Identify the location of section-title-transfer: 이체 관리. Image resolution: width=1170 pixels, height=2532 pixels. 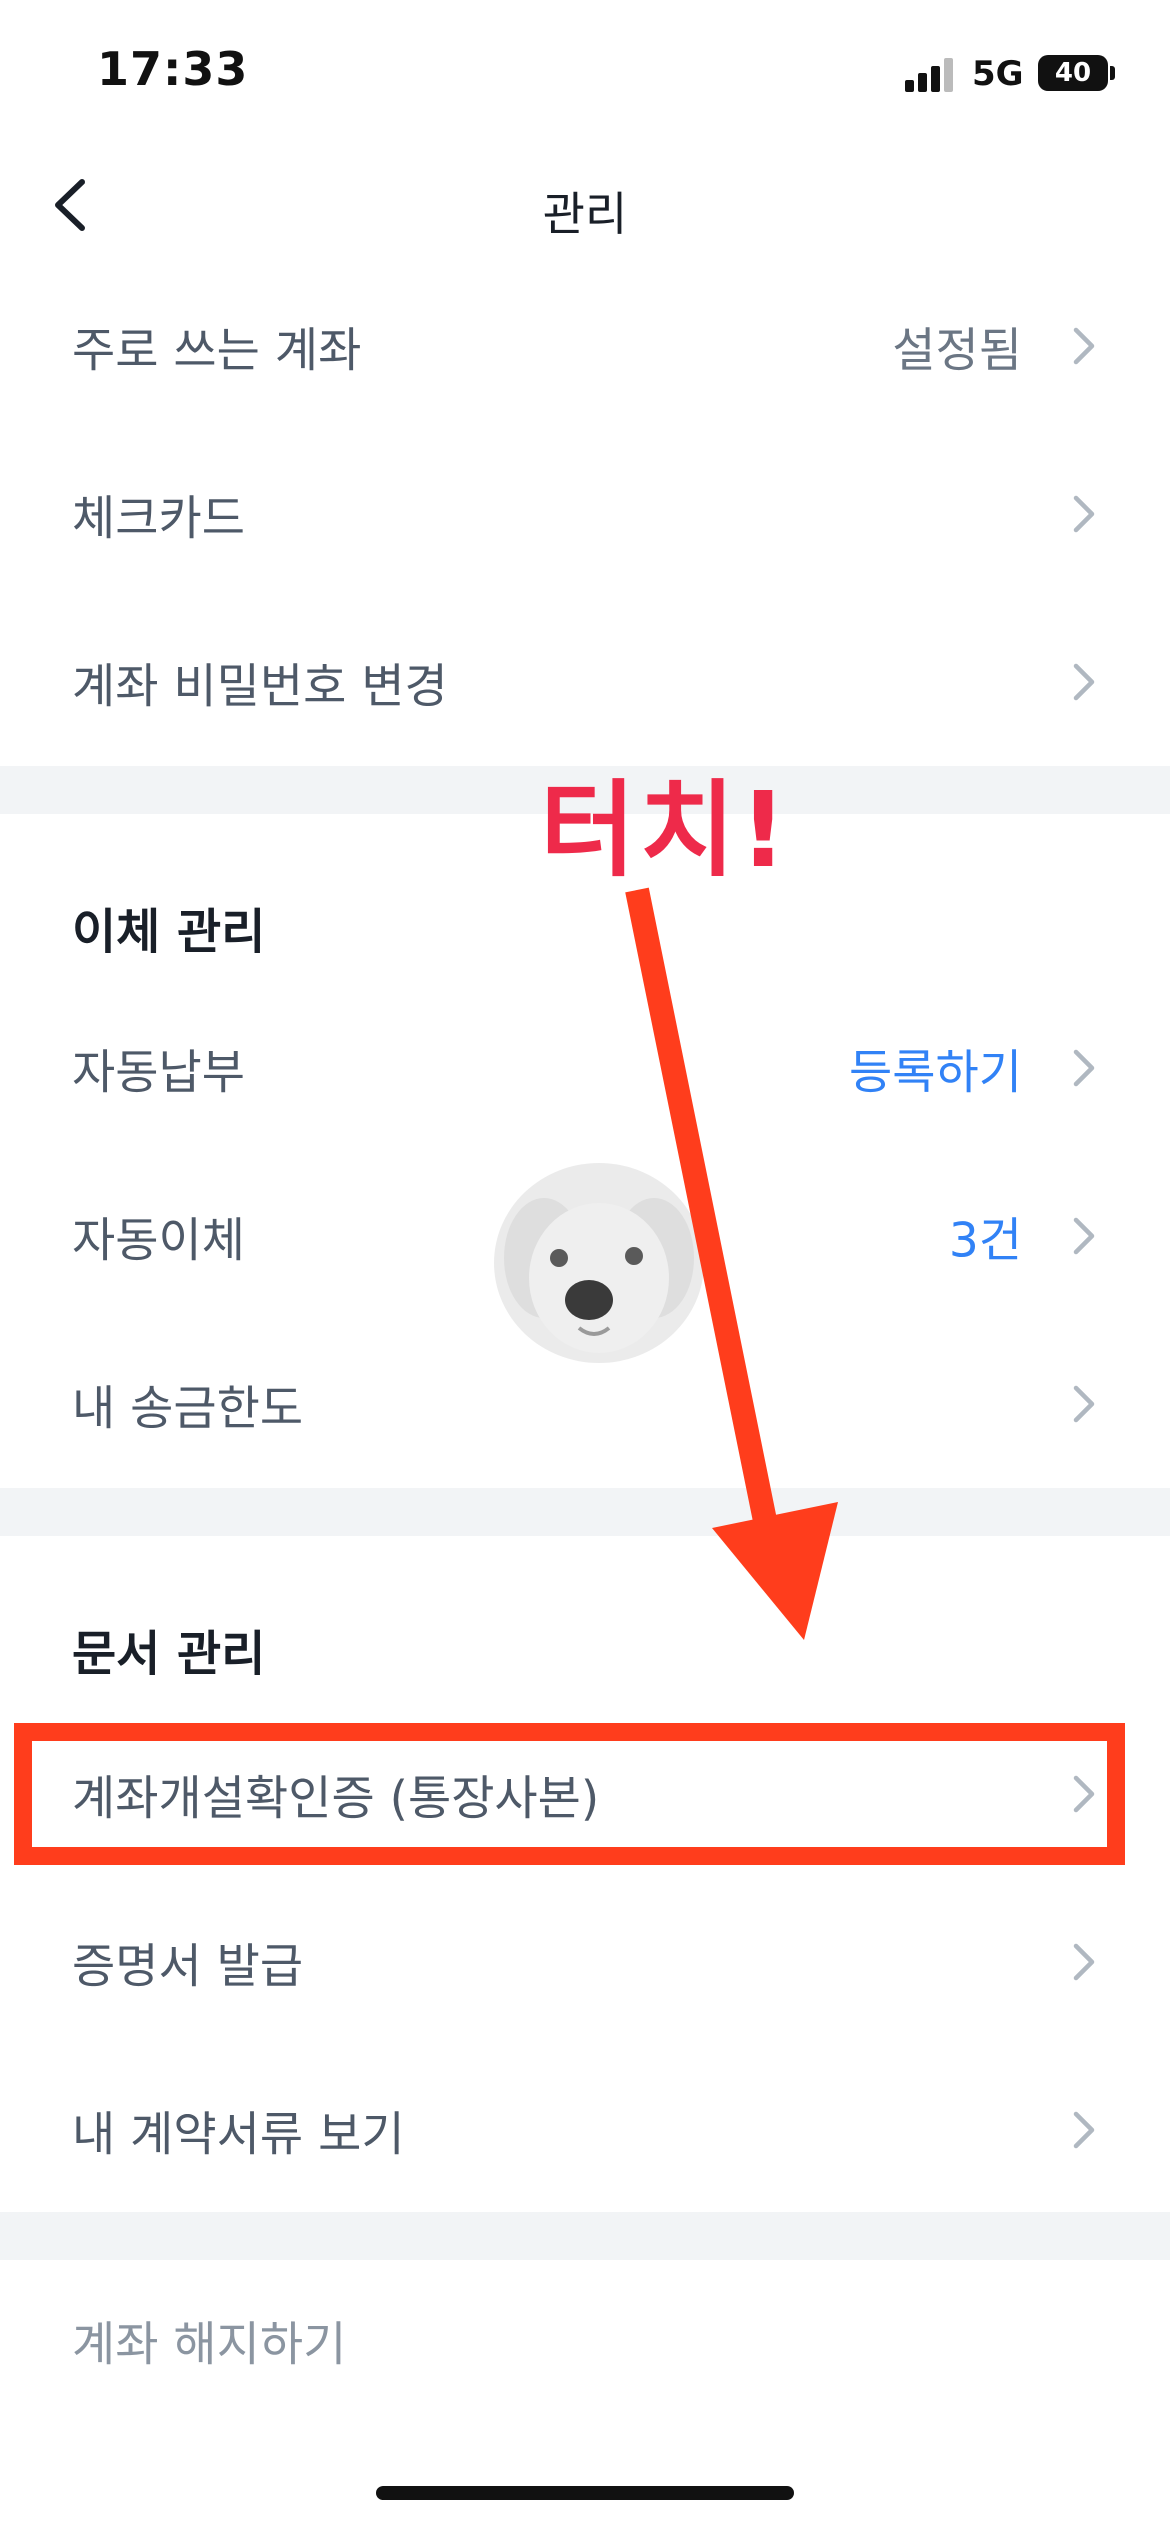
(169, 932).